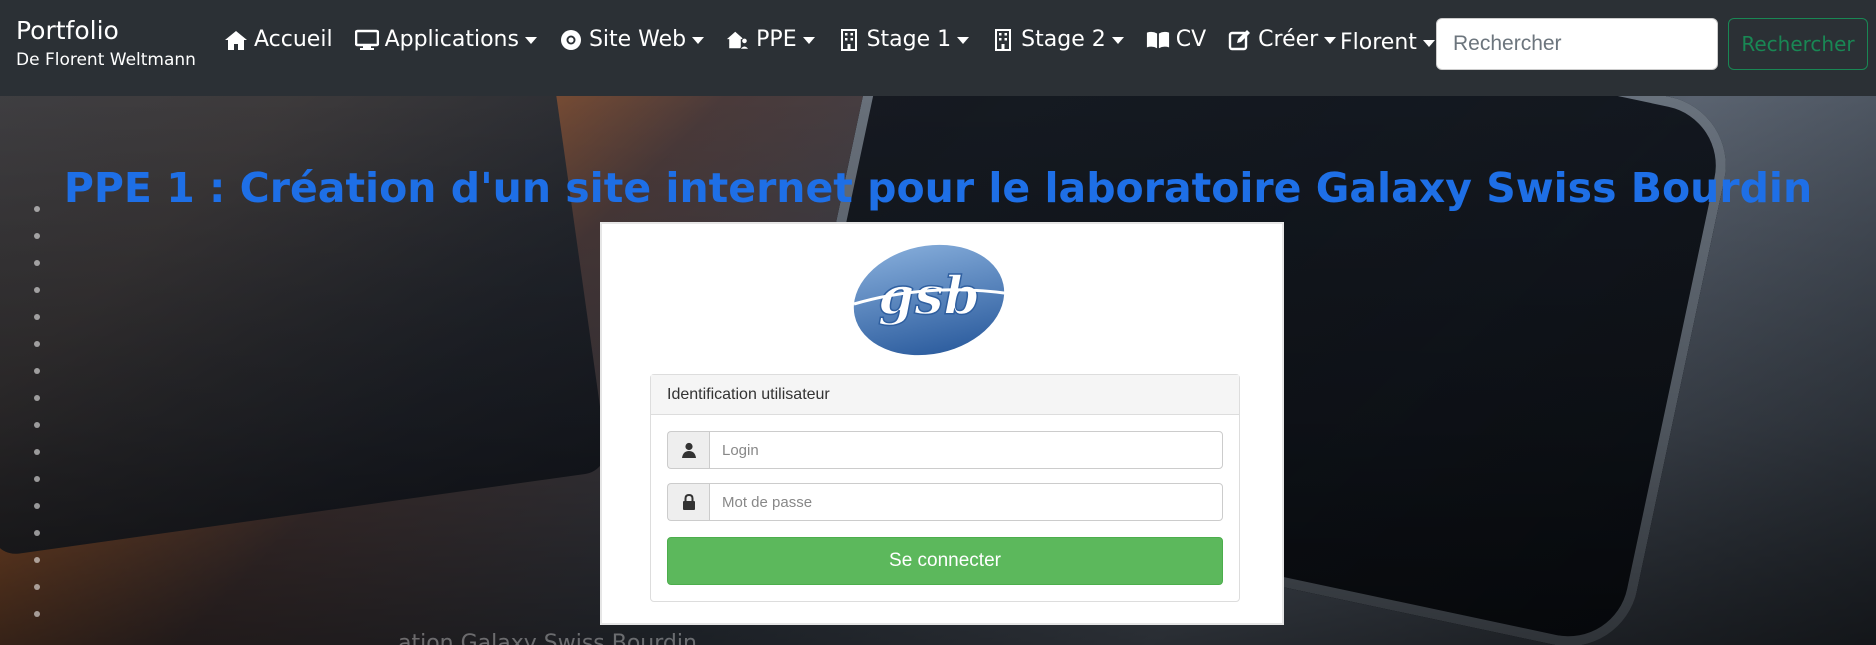  I want to click on nav-label-ppe: PPE, so click(776, 39).